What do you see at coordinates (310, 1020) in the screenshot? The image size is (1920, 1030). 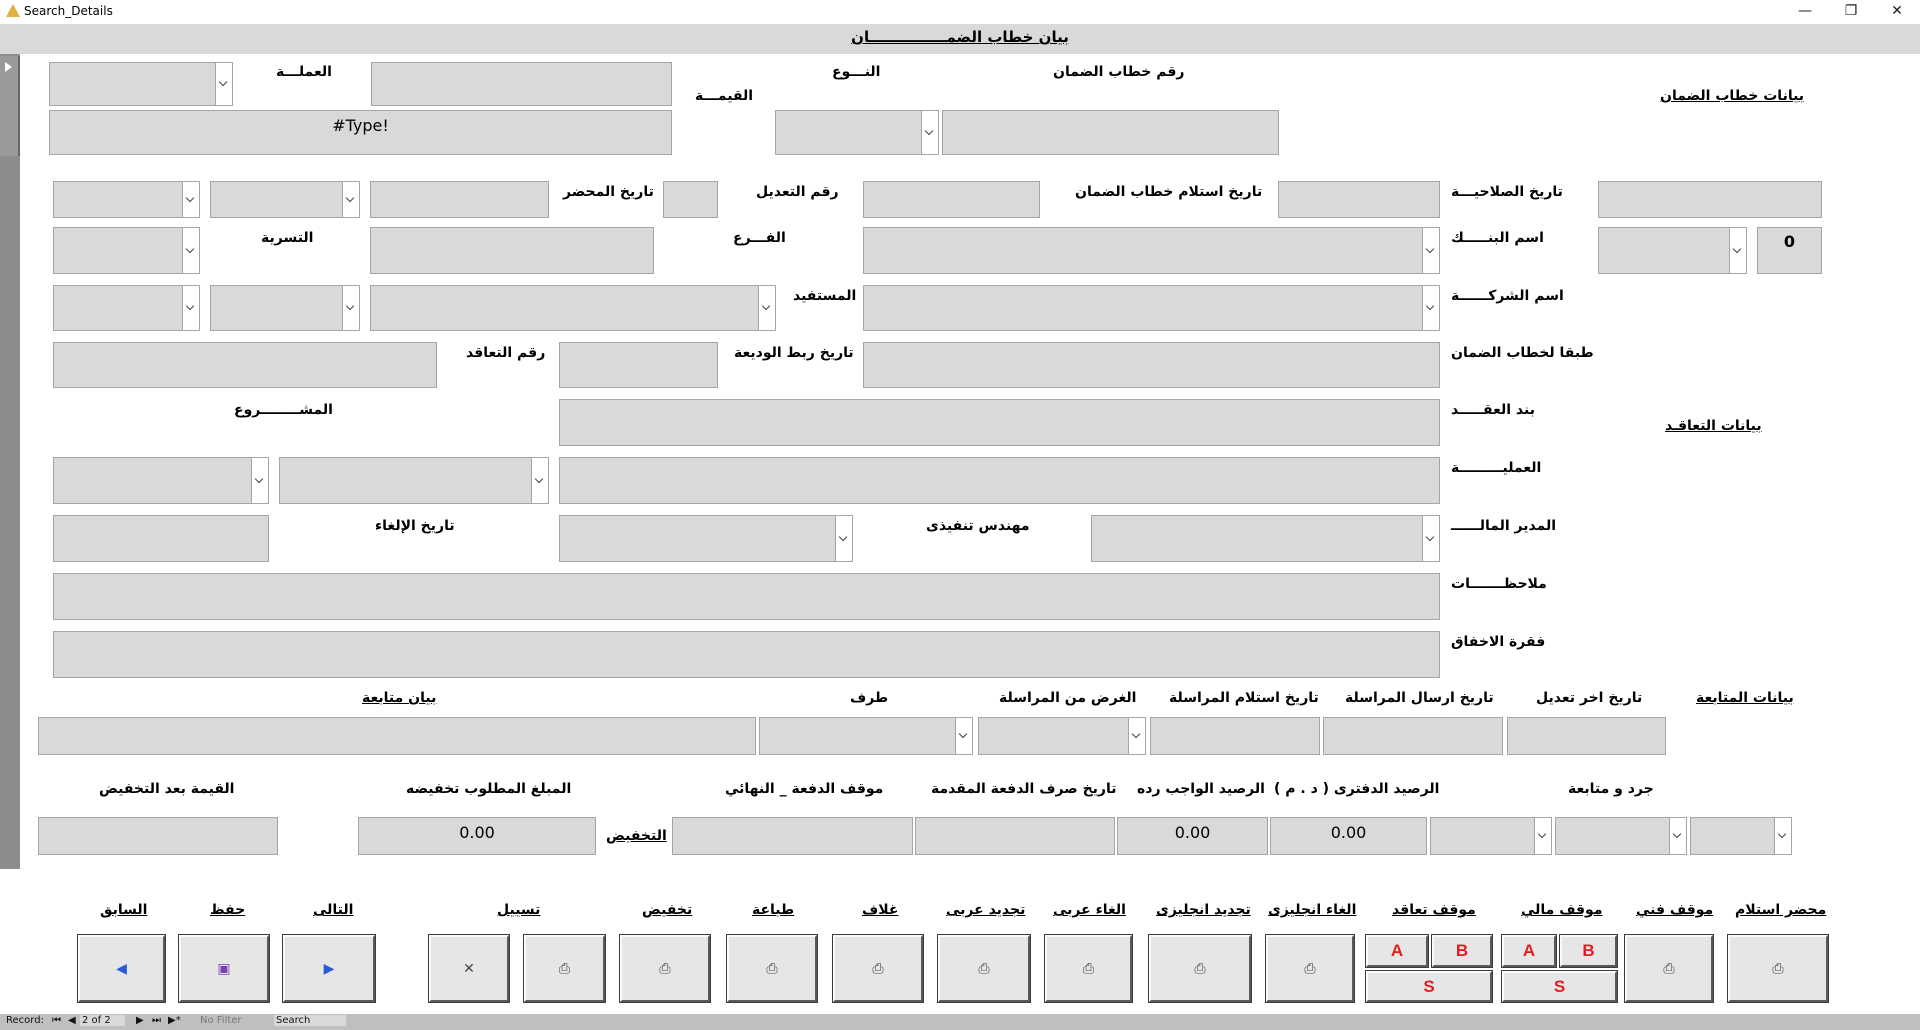 I see `search-box: Search` at bounding box center [310, 1020].